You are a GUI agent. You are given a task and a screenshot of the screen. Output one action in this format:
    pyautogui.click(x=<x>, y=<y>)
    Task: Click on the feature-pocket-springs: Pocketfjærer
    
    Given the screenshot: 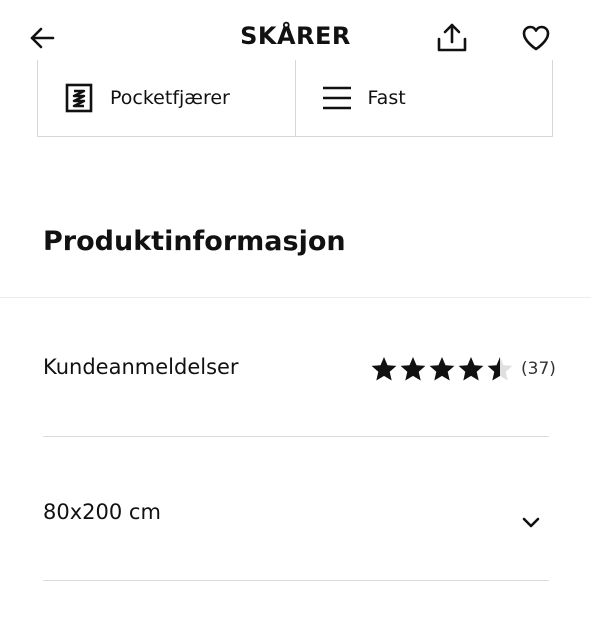 What is the action you would take?
    pyautogui.click(x=166, y=98)
    